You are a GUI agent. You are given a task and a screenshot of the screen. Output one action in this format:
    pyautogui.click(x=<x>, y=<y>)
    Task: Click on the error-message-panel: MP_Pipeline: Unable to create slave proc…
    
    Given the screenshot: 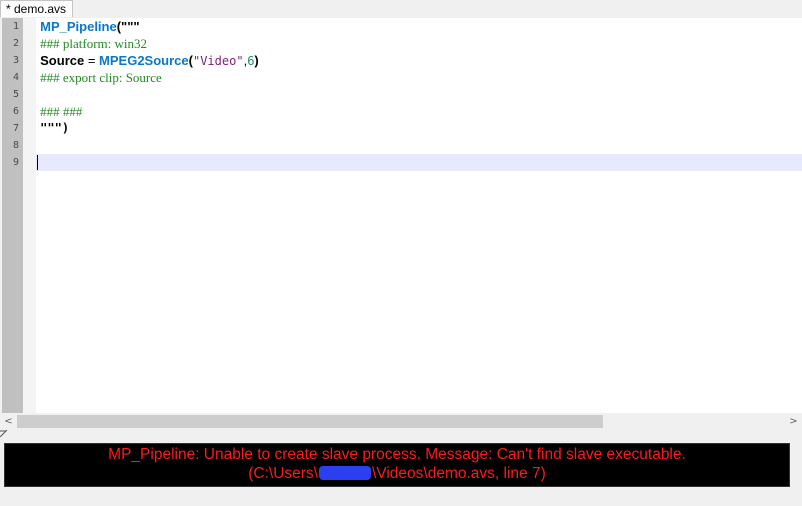 What is the action you would take?
    pyautogui.click(x=397, y=465)
    